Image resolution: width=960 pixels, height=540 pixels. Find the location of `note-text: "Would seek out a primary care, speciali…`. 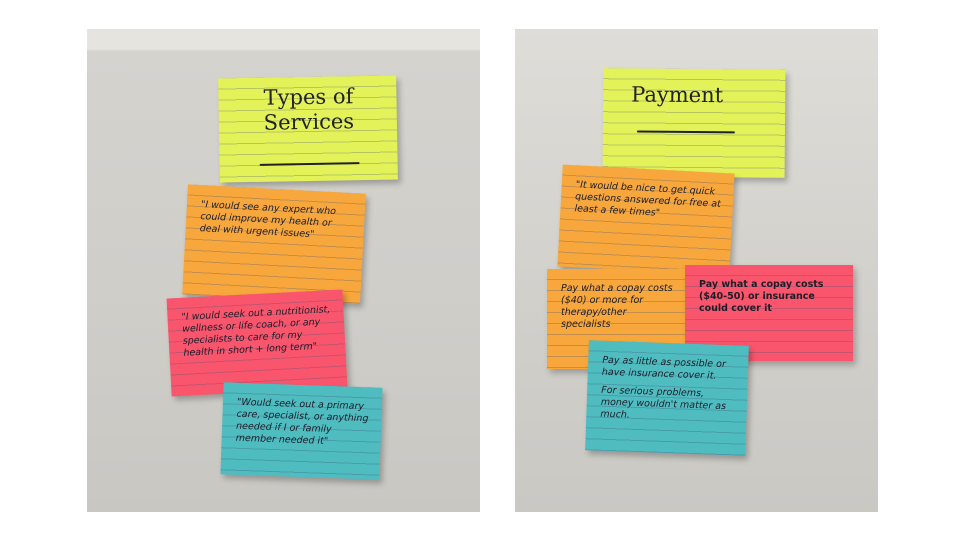

note-text: "Would seek out a primary care, speciali… is located at coordinates (302, 421).